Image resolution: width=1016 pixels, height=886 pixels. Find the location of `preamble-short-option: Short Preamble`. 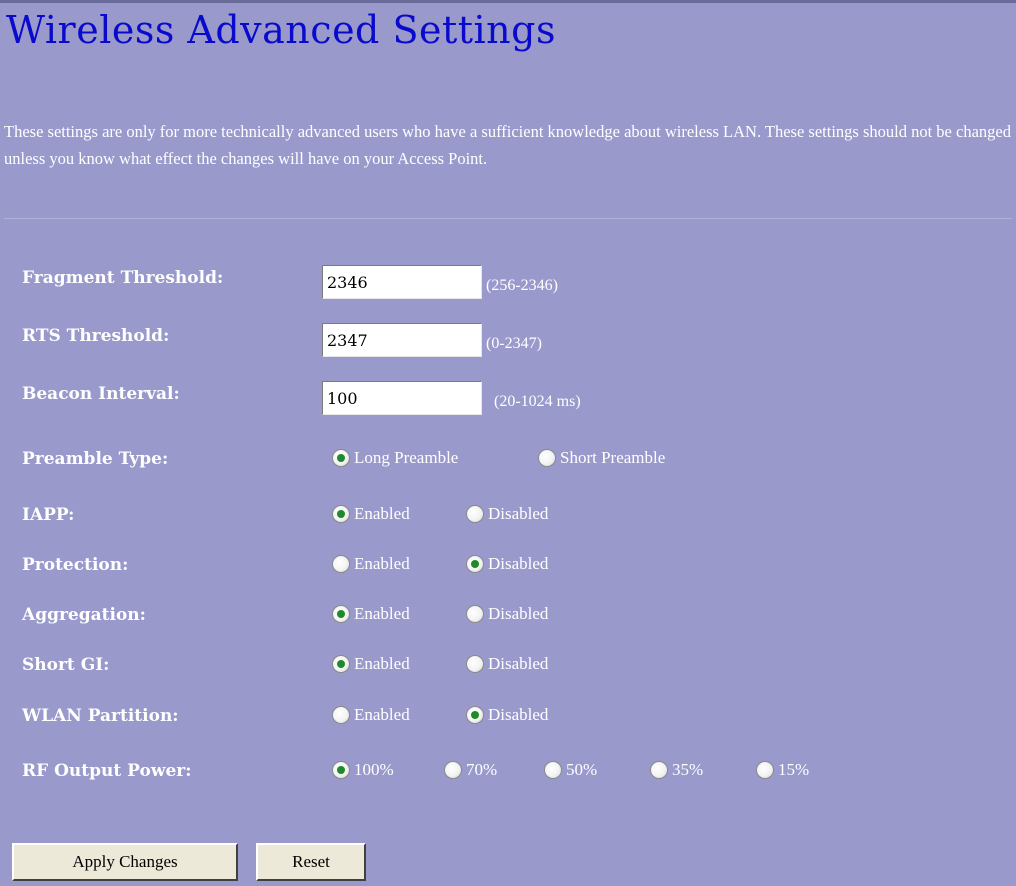

preamble-short-option: Short Preamble is located at coordinates (601, 458).